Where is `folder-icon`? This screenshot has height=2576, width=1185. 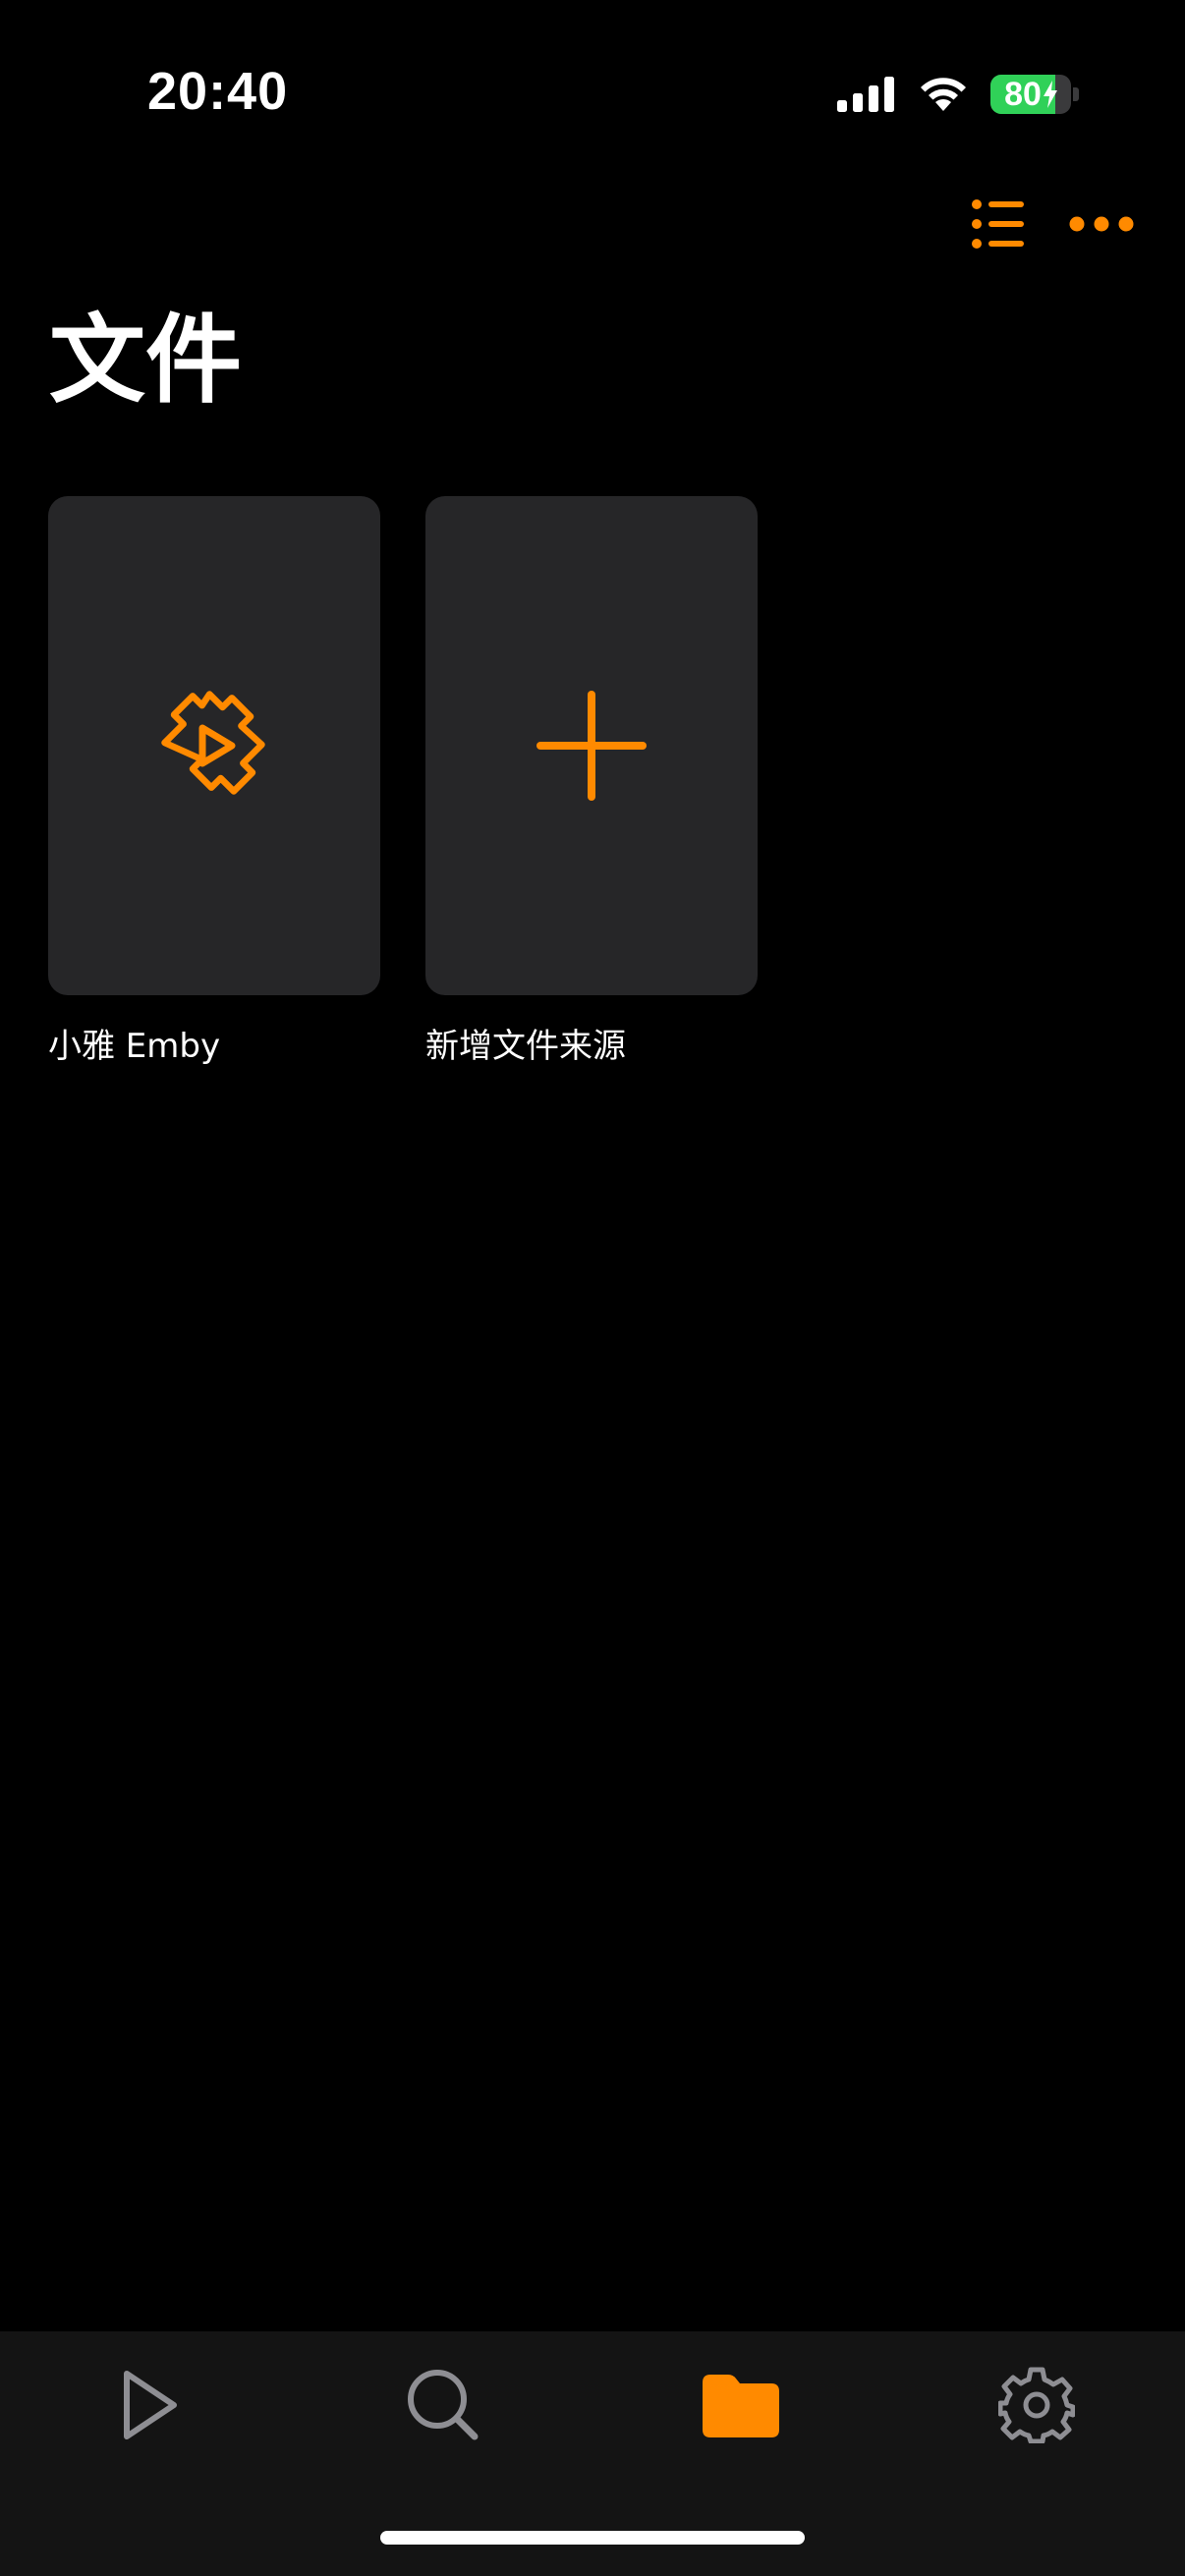 folder-icon is located at coordinates (741, 2406).